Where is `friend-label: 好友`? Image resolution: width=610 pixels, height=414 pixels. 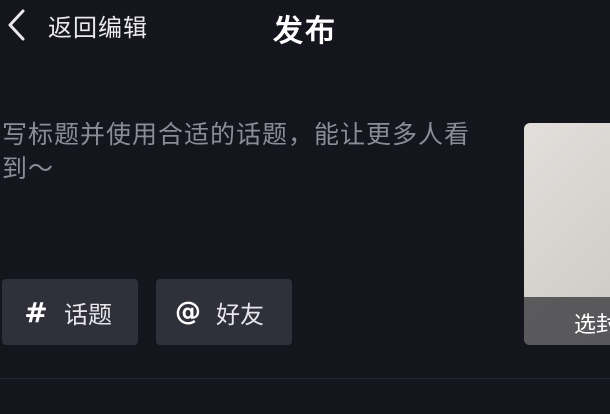
friend-label: 好友 is located at coordinates (240, 314).